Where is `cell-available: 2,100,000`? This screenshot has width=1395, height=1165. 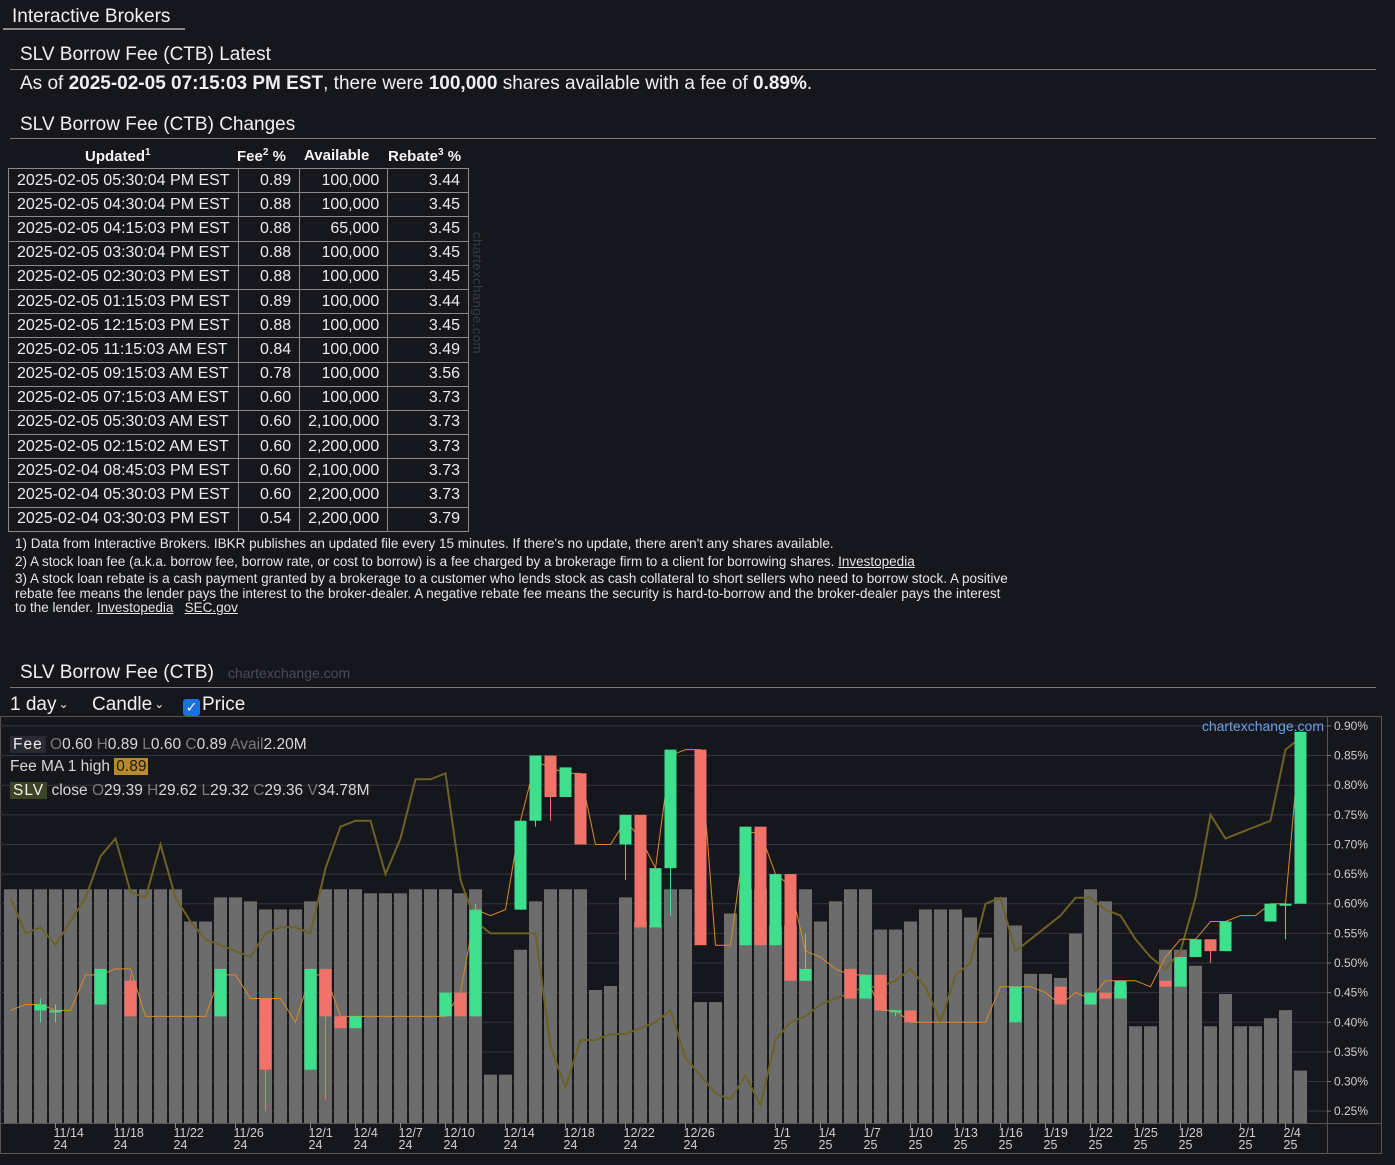
cell-available: 2,100,000 is located at coordinates (344, 422).